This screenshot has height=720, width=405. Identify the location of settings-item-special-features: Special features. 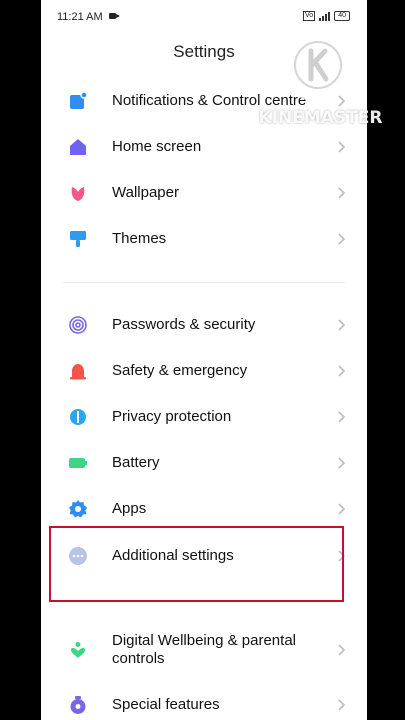
(204, 701).